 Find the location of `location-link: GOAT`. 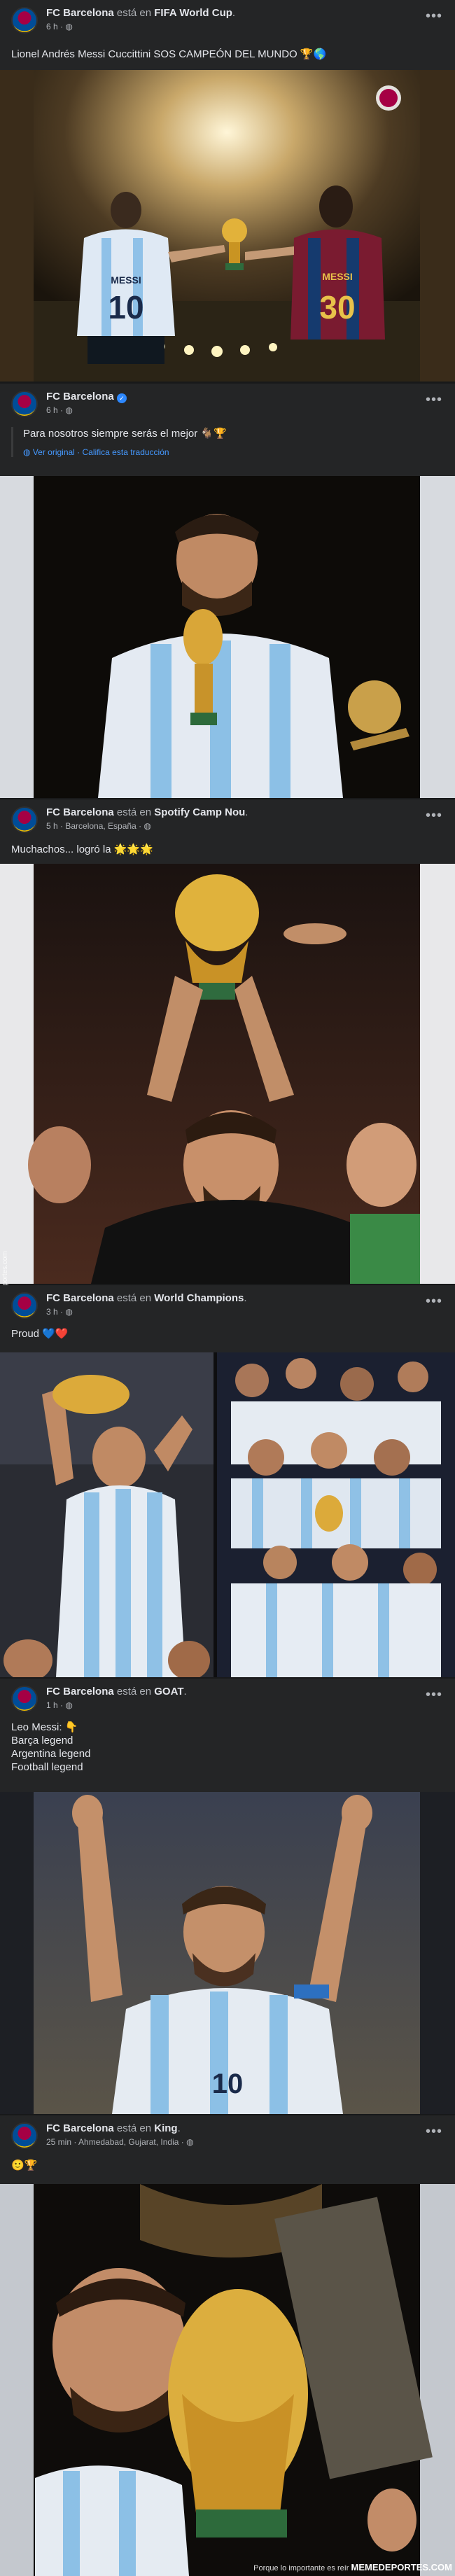

location-link: GOAT is located at coordinates (168, 1692).